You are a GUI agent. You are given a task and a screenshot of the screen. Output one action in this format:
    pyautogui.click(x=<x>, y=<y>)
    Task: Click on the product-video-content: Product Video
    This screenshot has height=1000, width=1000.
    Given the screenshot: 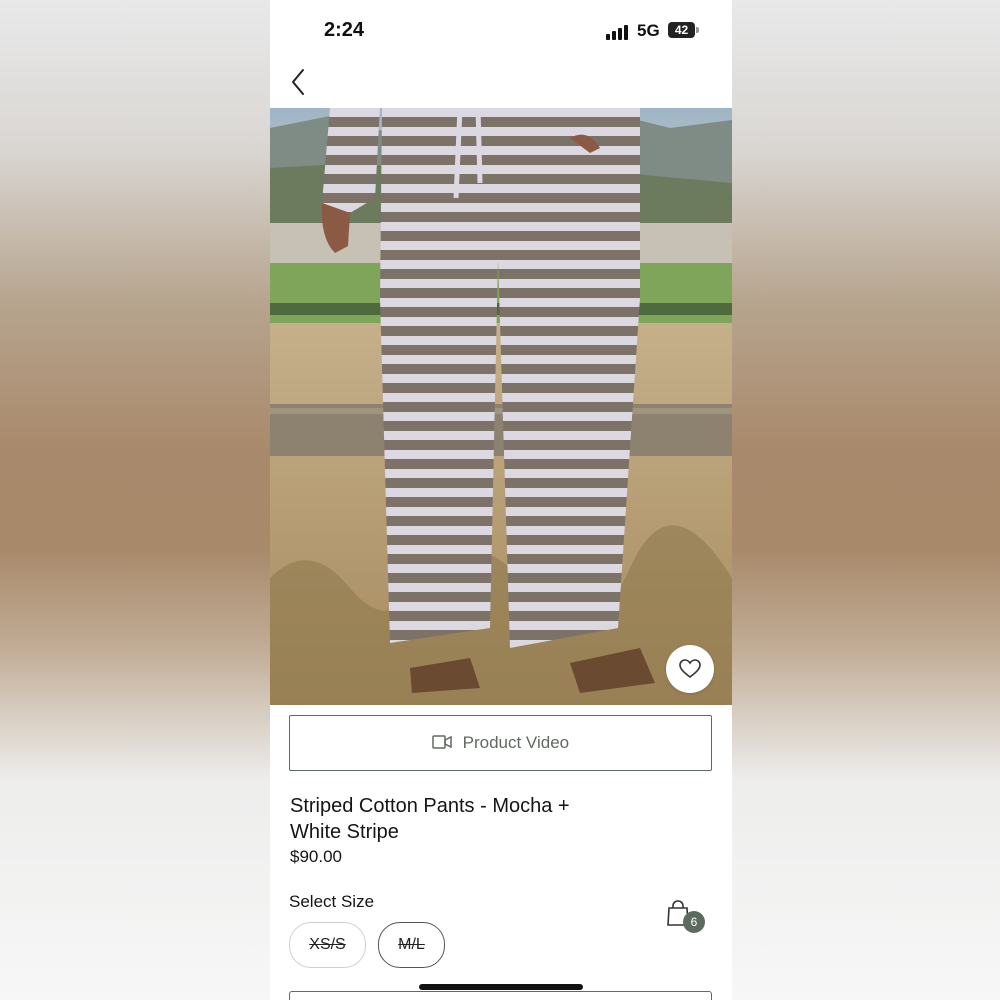 What is the action you would take?
    pyautogui.click(x=500, y=743)
    